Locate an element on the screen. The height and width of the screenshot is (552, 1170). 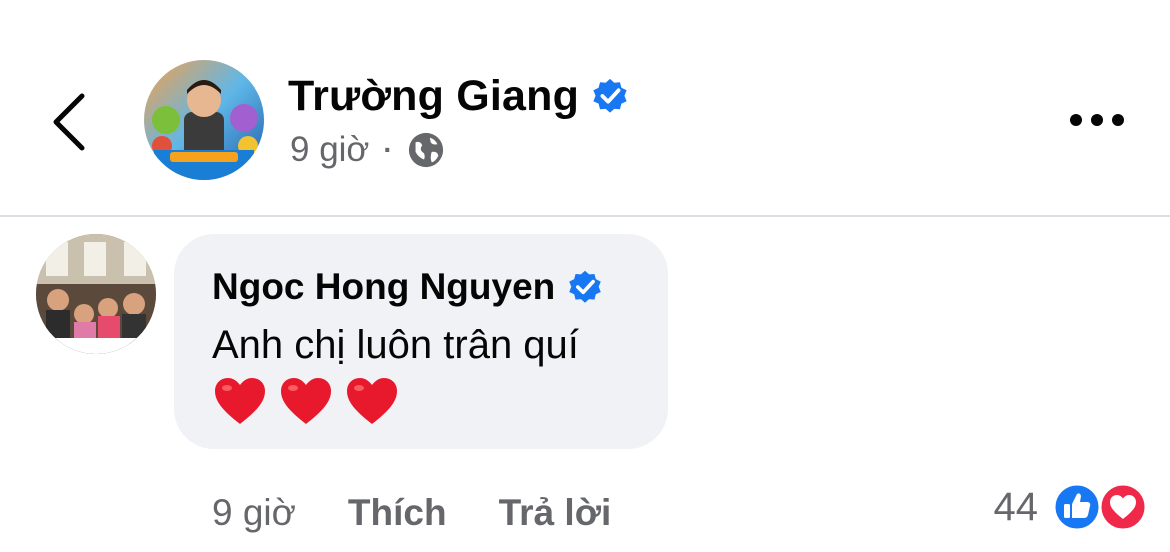
post-meta: 9 giờ · is located at coordinates (367, 150).